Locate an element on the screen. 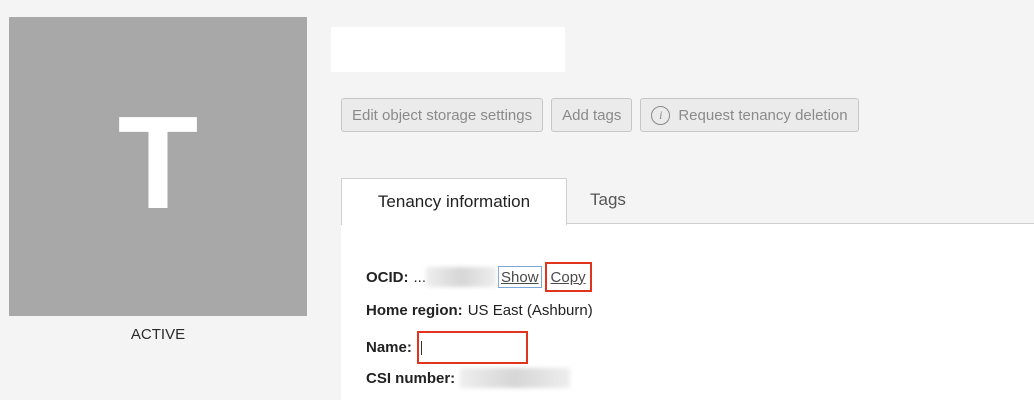  text-cursor is located at coordinates (421, 348).